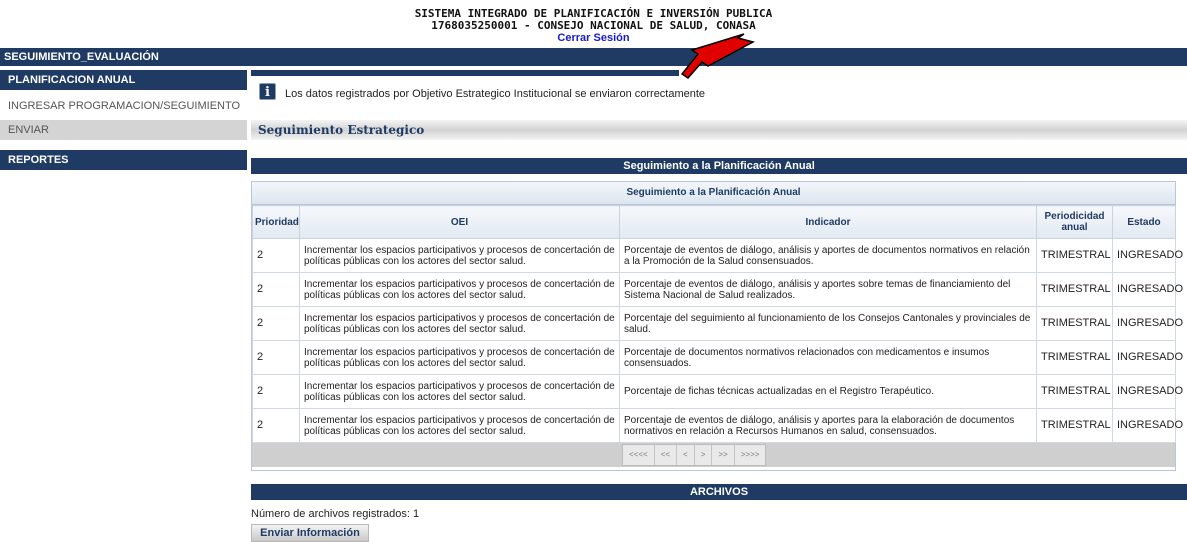 The height and width of the screenshot is (542, 1187). I want to click on archivos-band-title: ARCHIVOS, so click(719, 492).